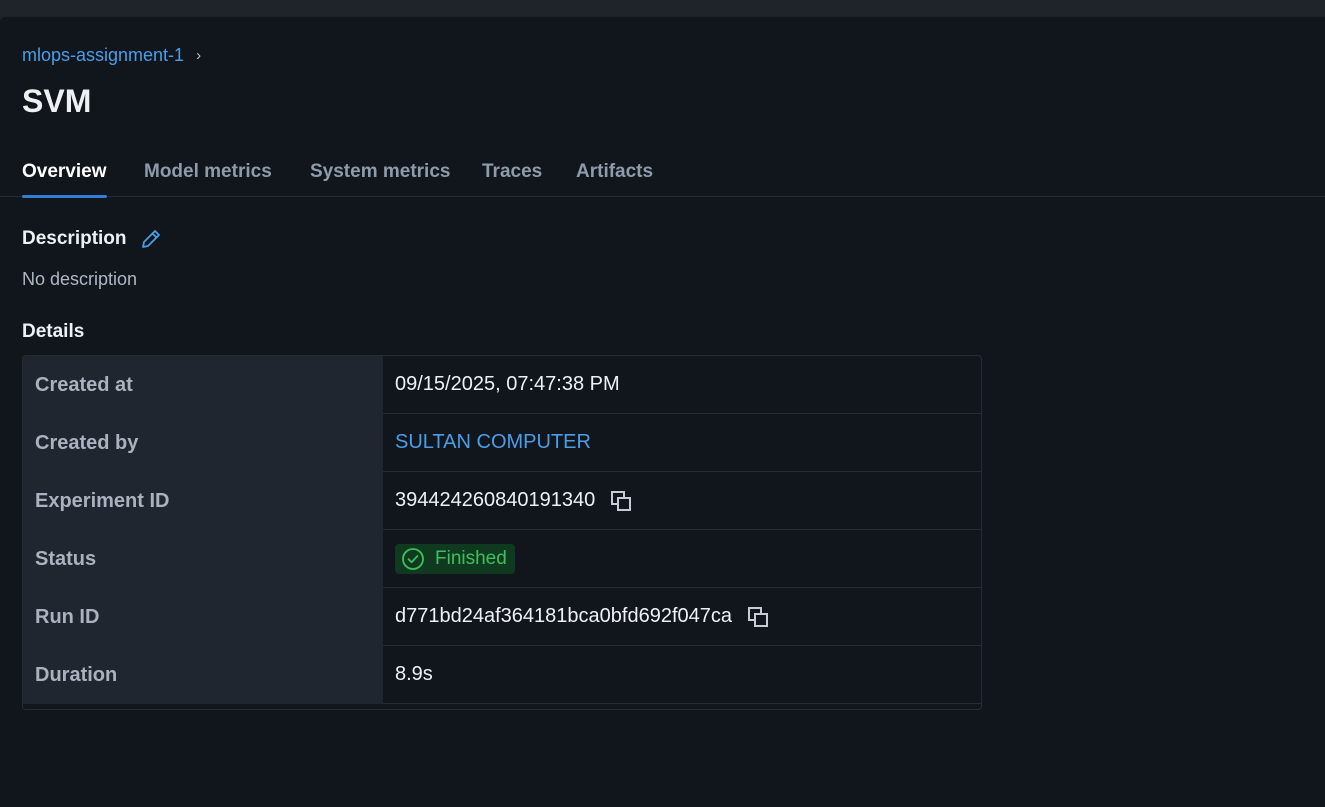 This screenshot has width=1325, height=807. Describe the element at coordinates (203, 443) in the screenshot. I see `row-key-created-by: Created by` at that location.